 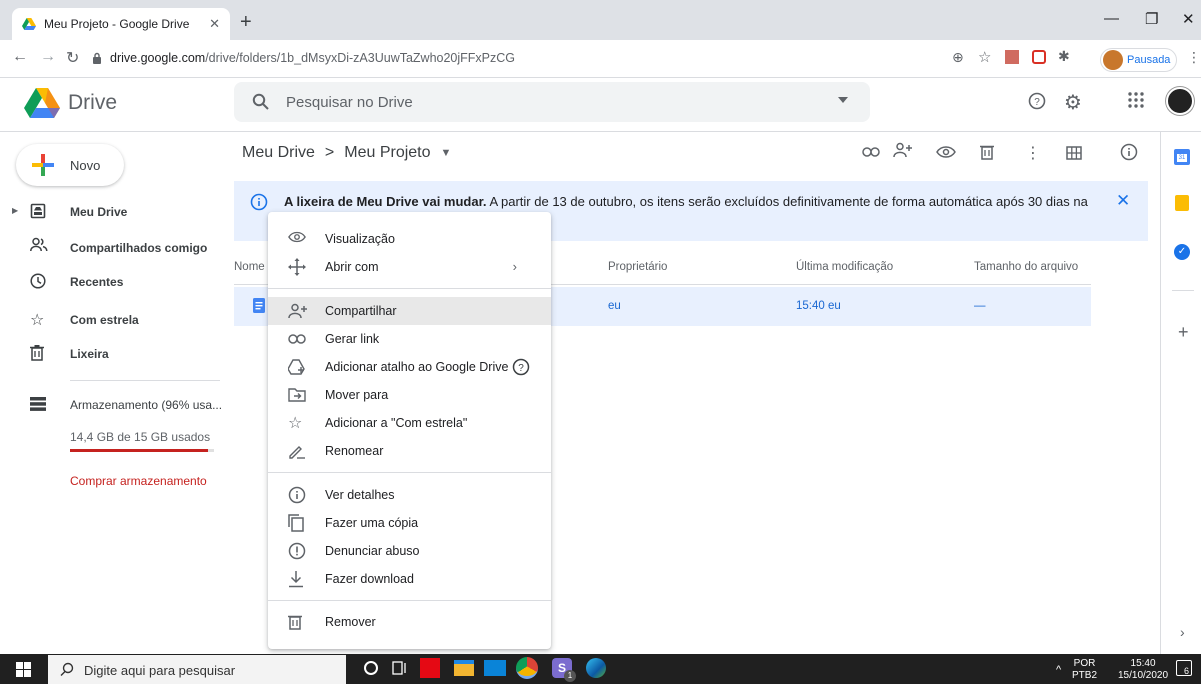 What do you see at coordinates (637, 267) in the screenshot?
I see `column-owner: Proprietário` at bounding box center [637, 267].